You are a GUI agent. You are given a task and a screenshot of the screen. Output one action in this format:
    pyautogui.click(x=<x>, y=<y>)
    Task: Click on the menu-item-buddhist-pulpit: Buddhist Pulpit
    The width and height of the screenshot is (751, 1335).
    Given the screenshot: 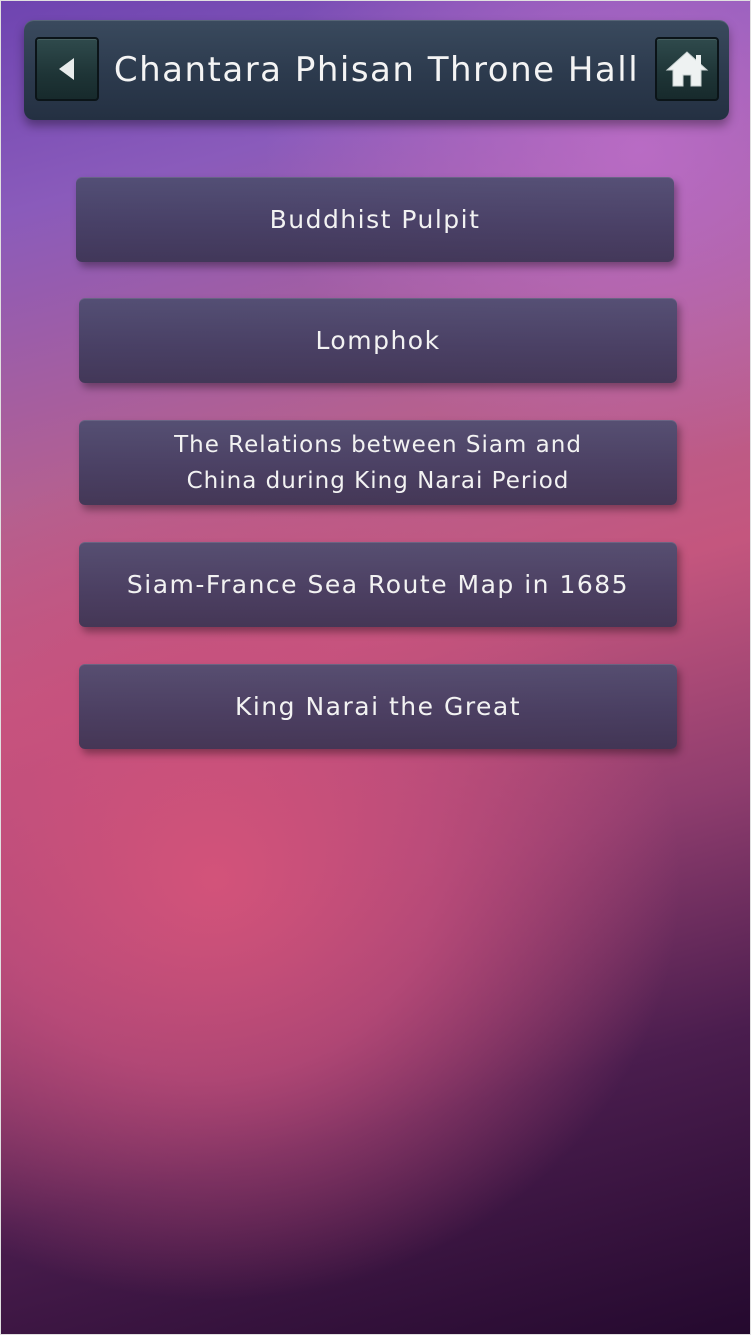 What is the action you would take?
    pyautogui.click(x=375, y=219)
    